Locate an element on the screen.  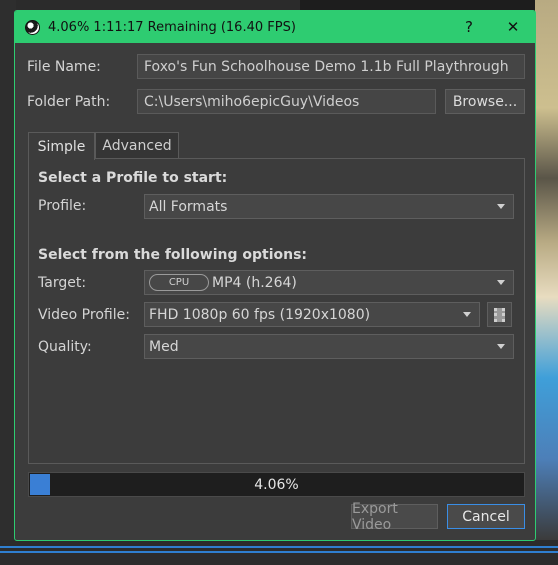
window-title: 4.06% 1:11:17 Remaining (16.40 FPS) is located at coordinates (172, 27).